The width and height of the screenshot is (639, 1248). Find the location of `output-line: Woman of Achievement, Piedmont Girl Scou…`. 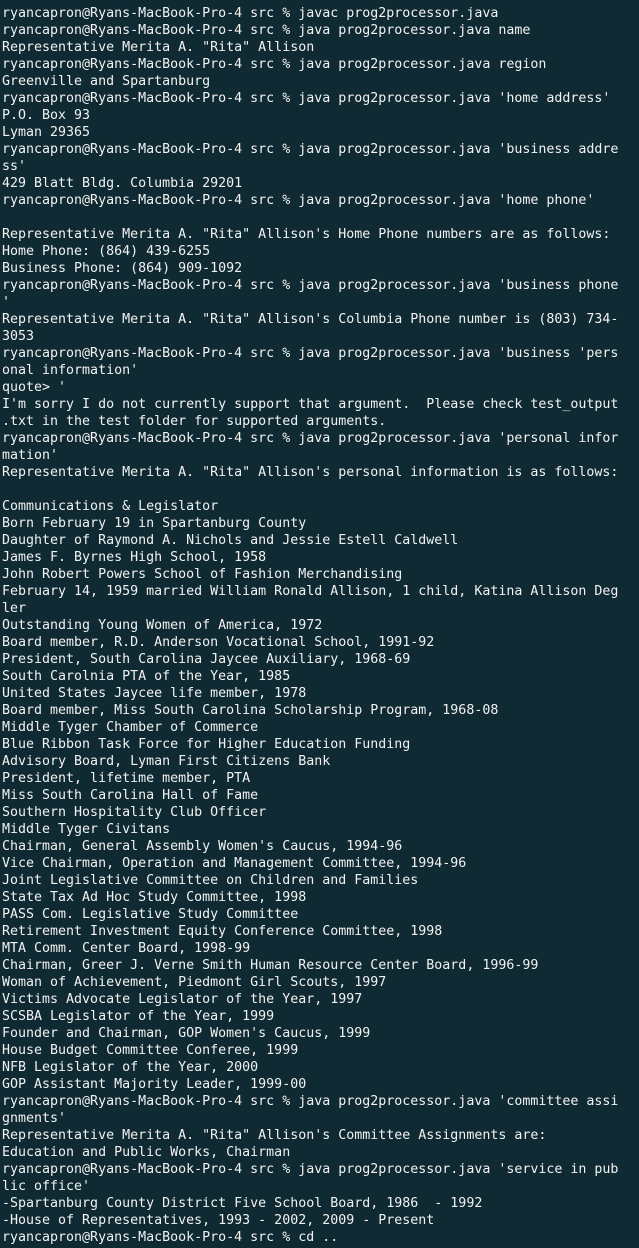

output-line: Woman of Achievement, Piedmont Girl Scou… is located at coordinates (194, 982).